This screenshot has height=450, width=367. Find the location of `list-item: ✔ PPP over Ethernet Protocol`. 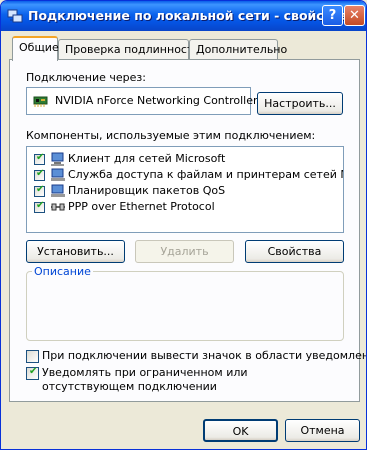

list-item: ✔ PPP over Ethernet Protocol is located at coordinates (185, 207).